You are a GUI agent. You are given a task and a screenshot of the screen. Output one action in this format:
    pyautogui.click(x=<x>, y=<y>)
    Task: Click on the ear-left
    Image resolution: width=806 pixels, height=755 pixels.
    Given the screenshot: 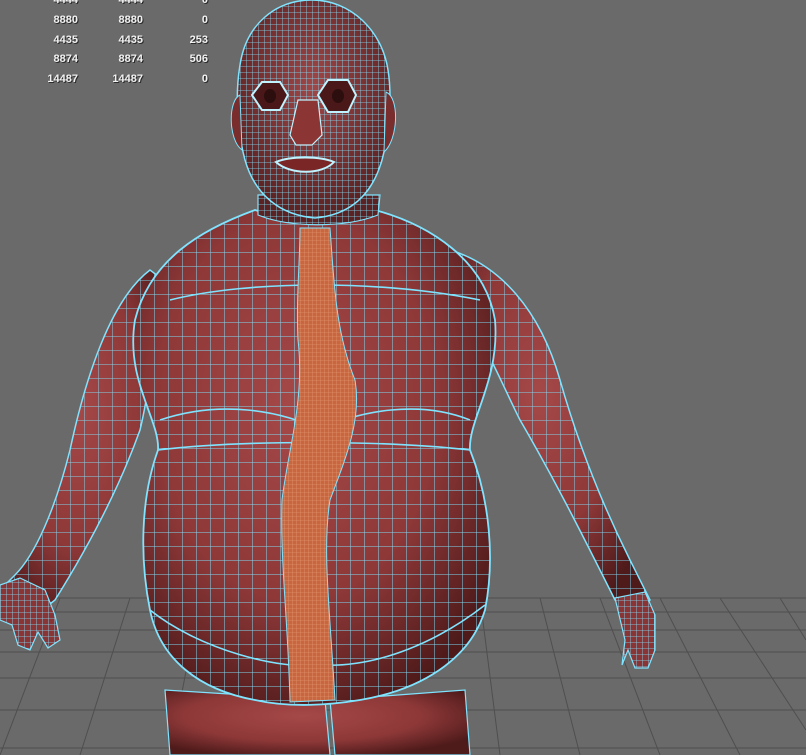 What is the action you would take?
    pyautogui.click(x=236, y=123)
    